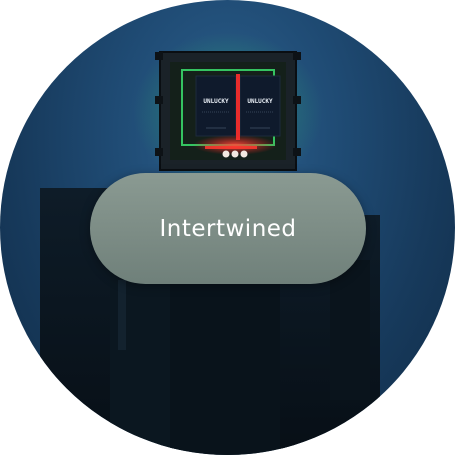  I want to click on title-pill: Intertwined, so click(228, 228).